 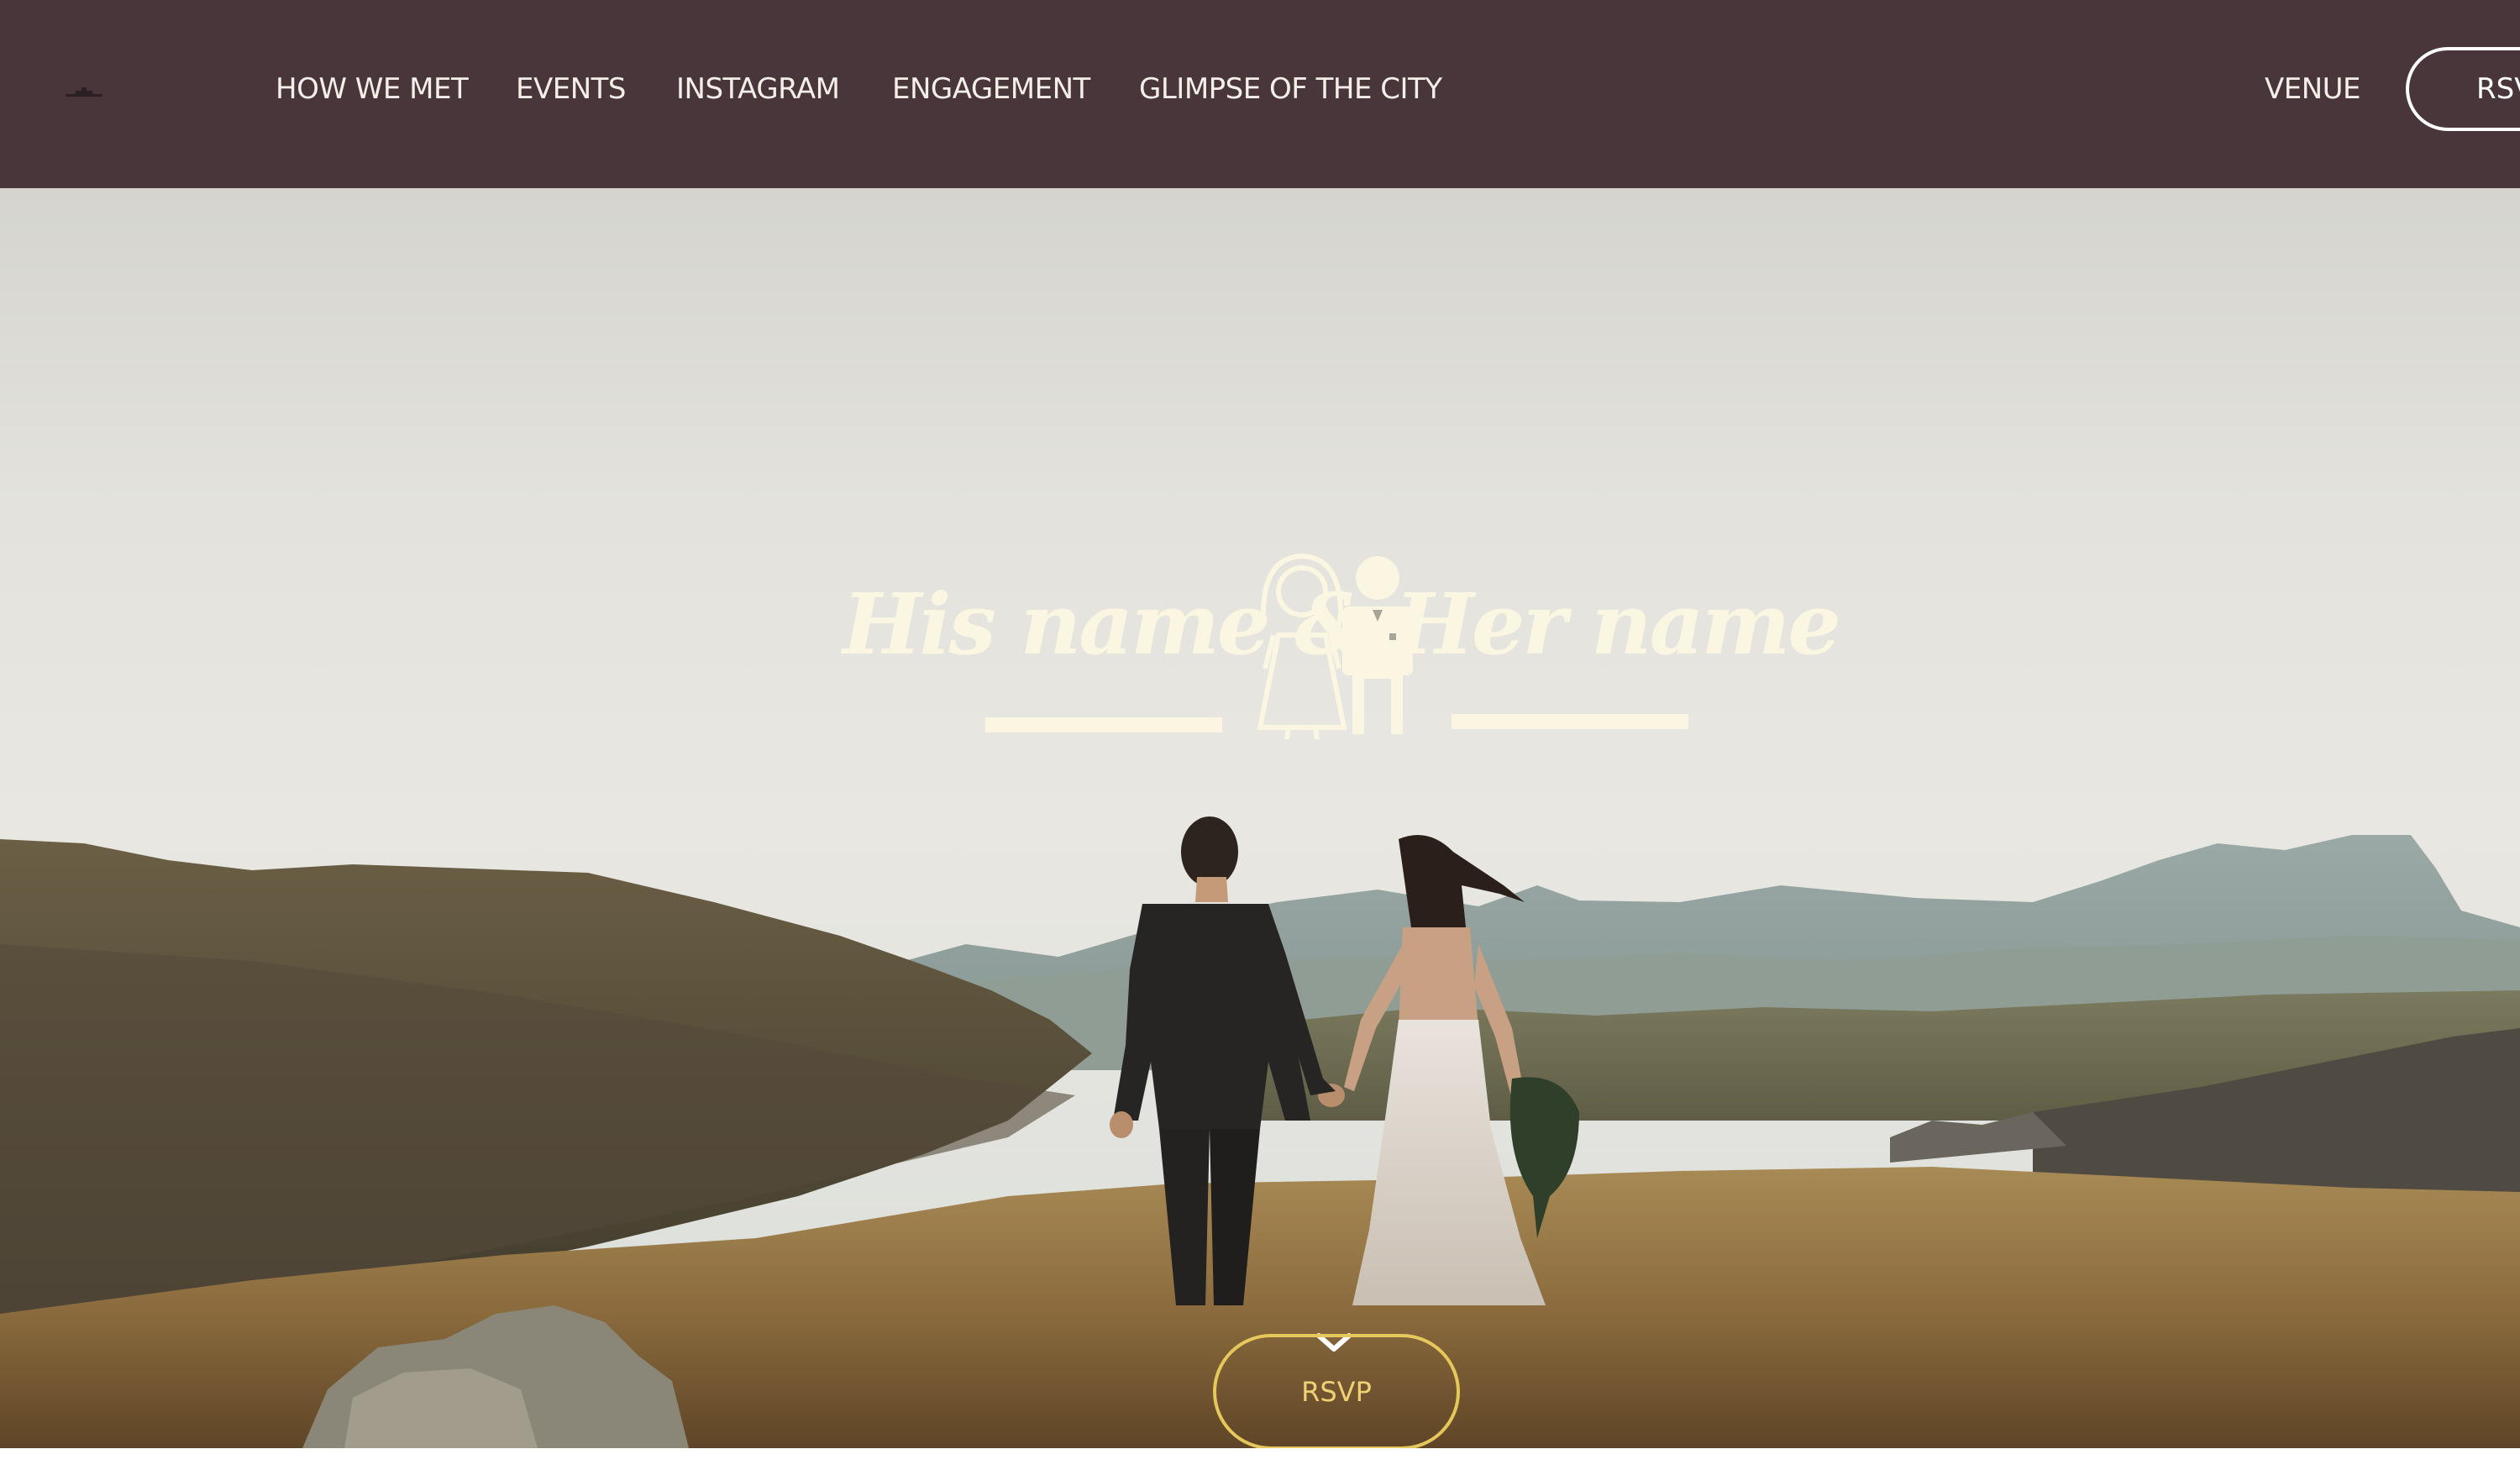 I want to click on rsvp-hero-button: RSVP, so click(x=1336, y=1391).